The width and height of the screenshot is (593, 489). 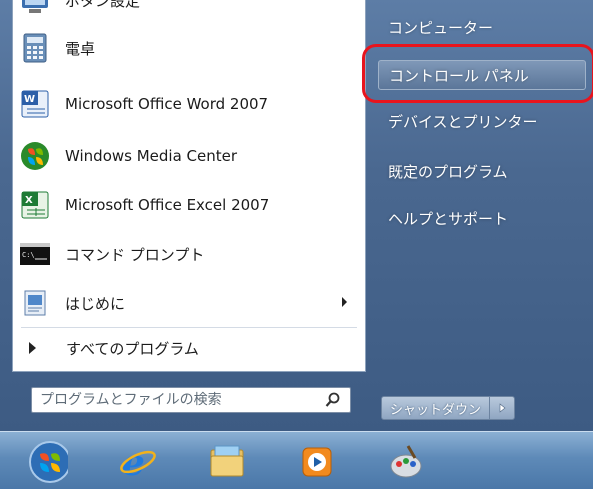 I want to click on right-item-label: ヘルプとサポート, so click(x=448, y=218).